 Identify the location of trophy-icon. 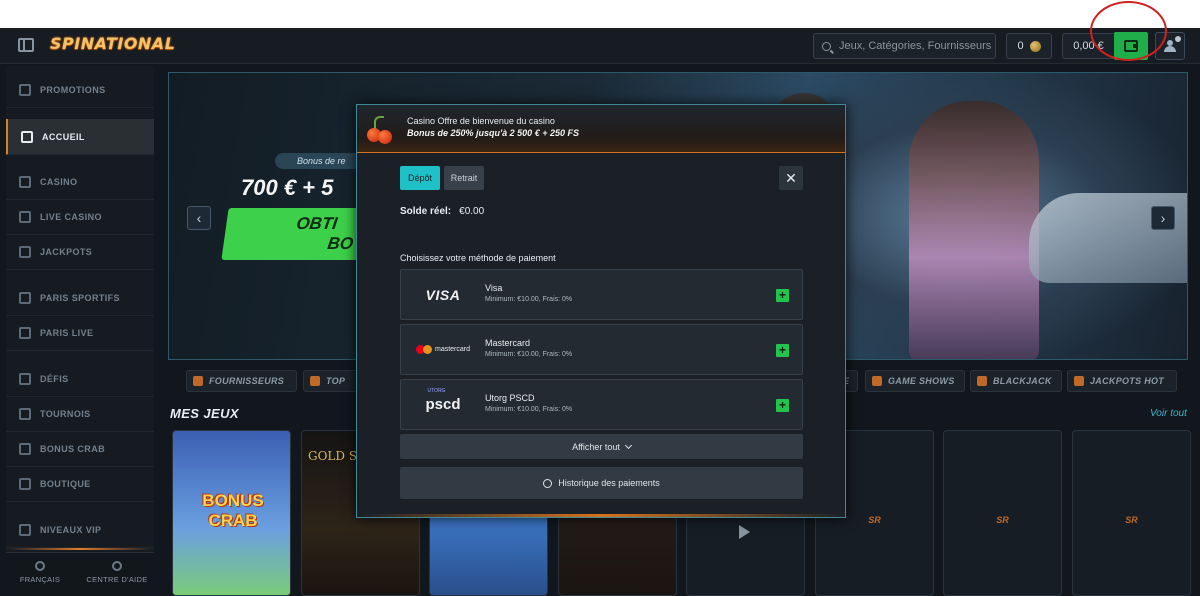
(25, 413).